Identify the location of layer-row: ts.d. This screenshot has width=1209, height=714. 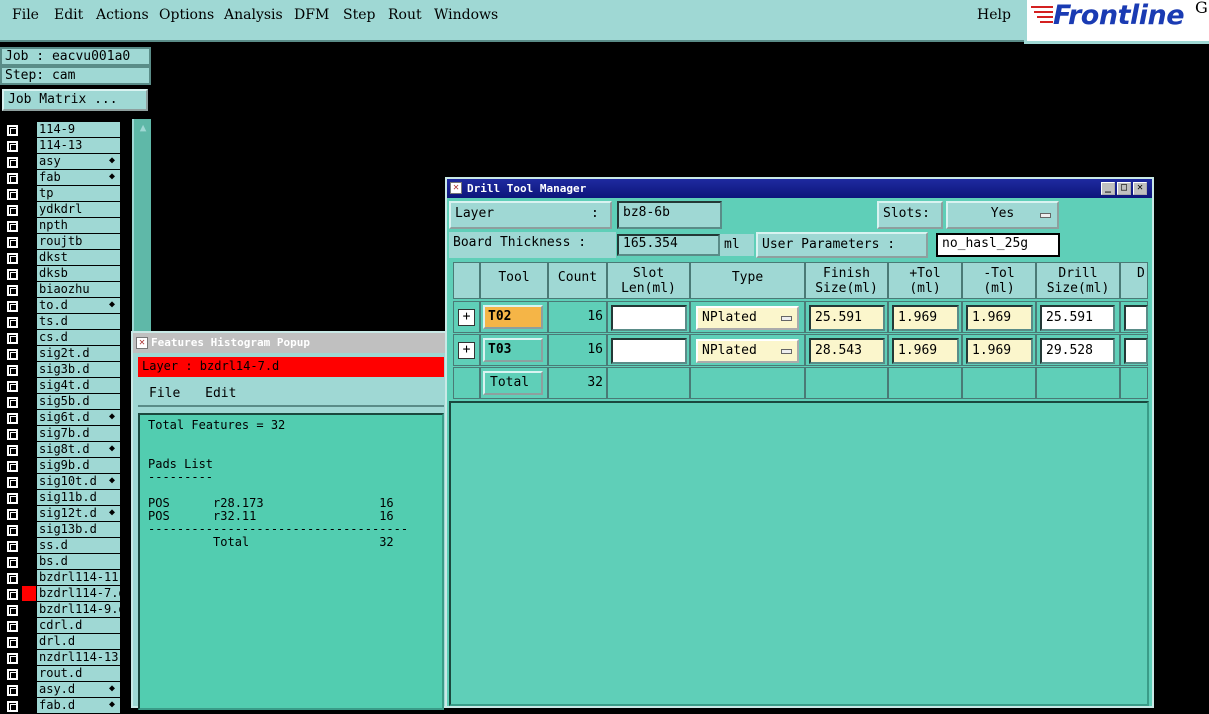
(62, 322).